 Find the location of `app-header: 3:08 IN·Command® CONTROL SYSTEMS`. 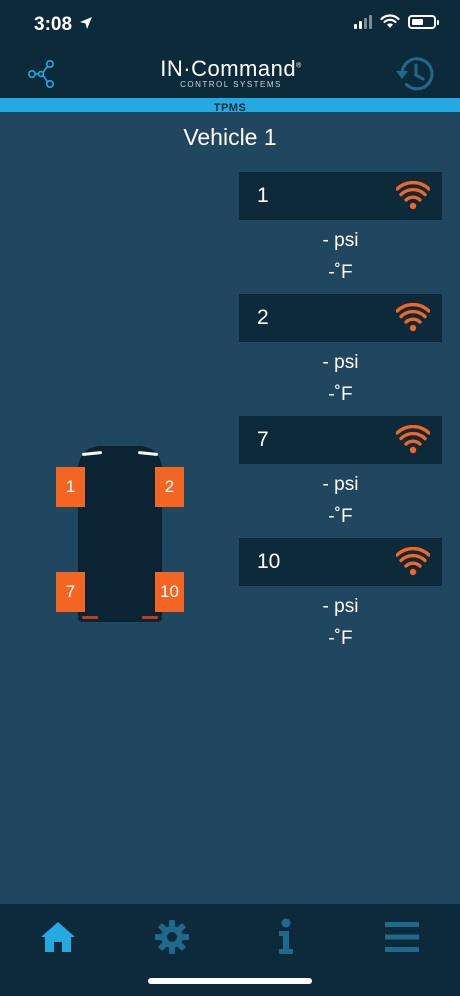

app-header: 3:08 IN·Command® CONTROL SYSTEMS is located at coordinates (230, 49).